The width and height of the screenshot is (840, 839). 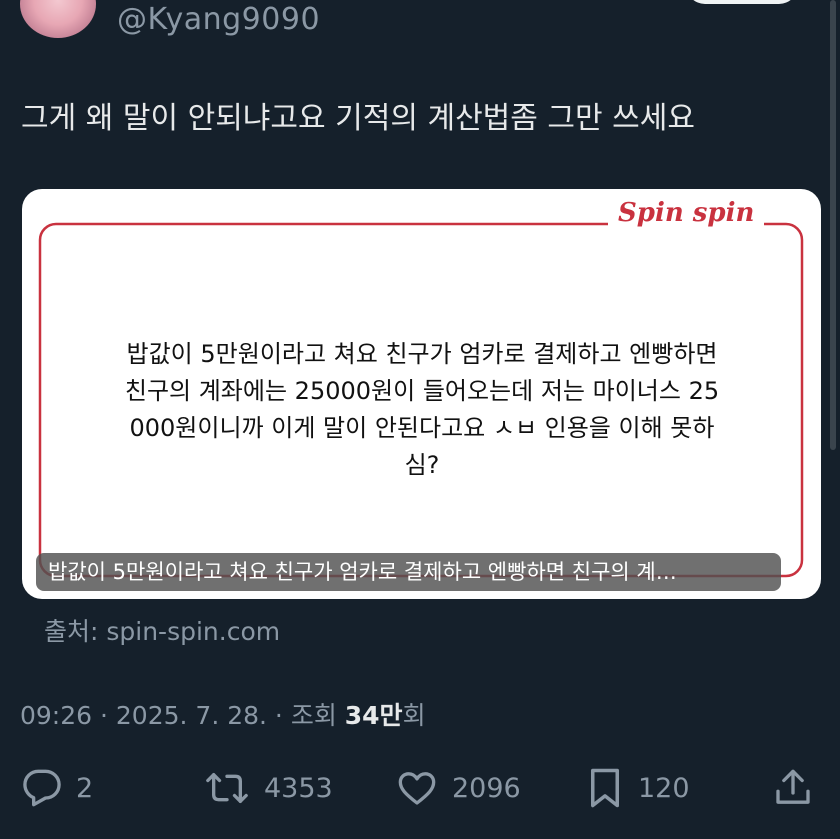 I want to click on reply-count: 2, so click(x=85, y=788).